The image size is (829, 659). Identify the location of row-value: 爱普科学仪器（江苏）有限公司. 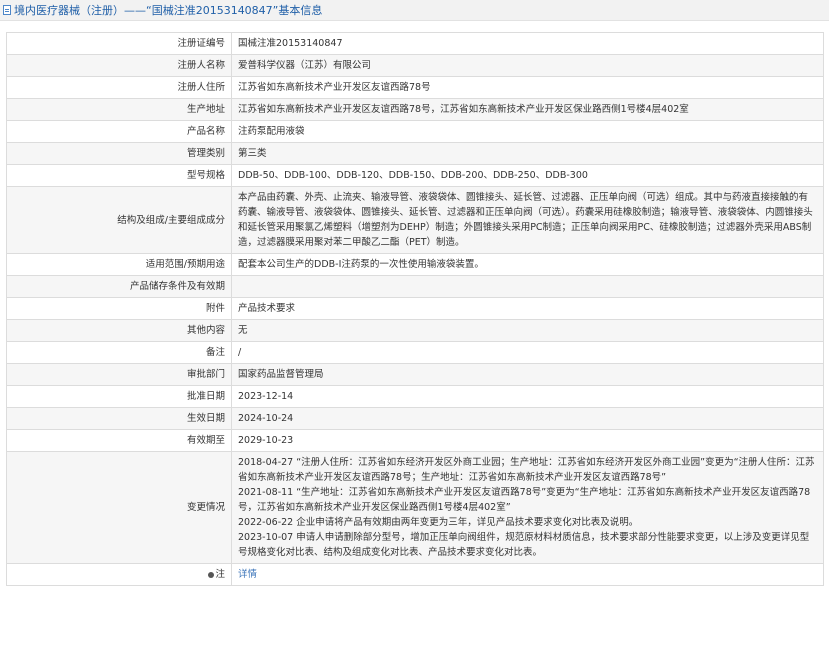
(527, 65).